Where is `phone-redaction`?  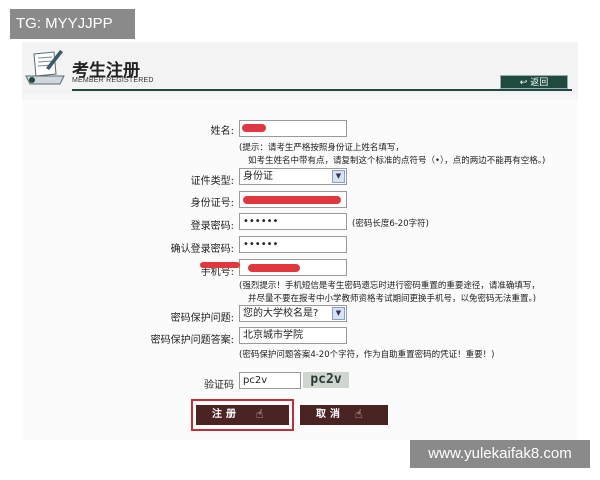
phone-redaction is located at coordinates (274, 268).